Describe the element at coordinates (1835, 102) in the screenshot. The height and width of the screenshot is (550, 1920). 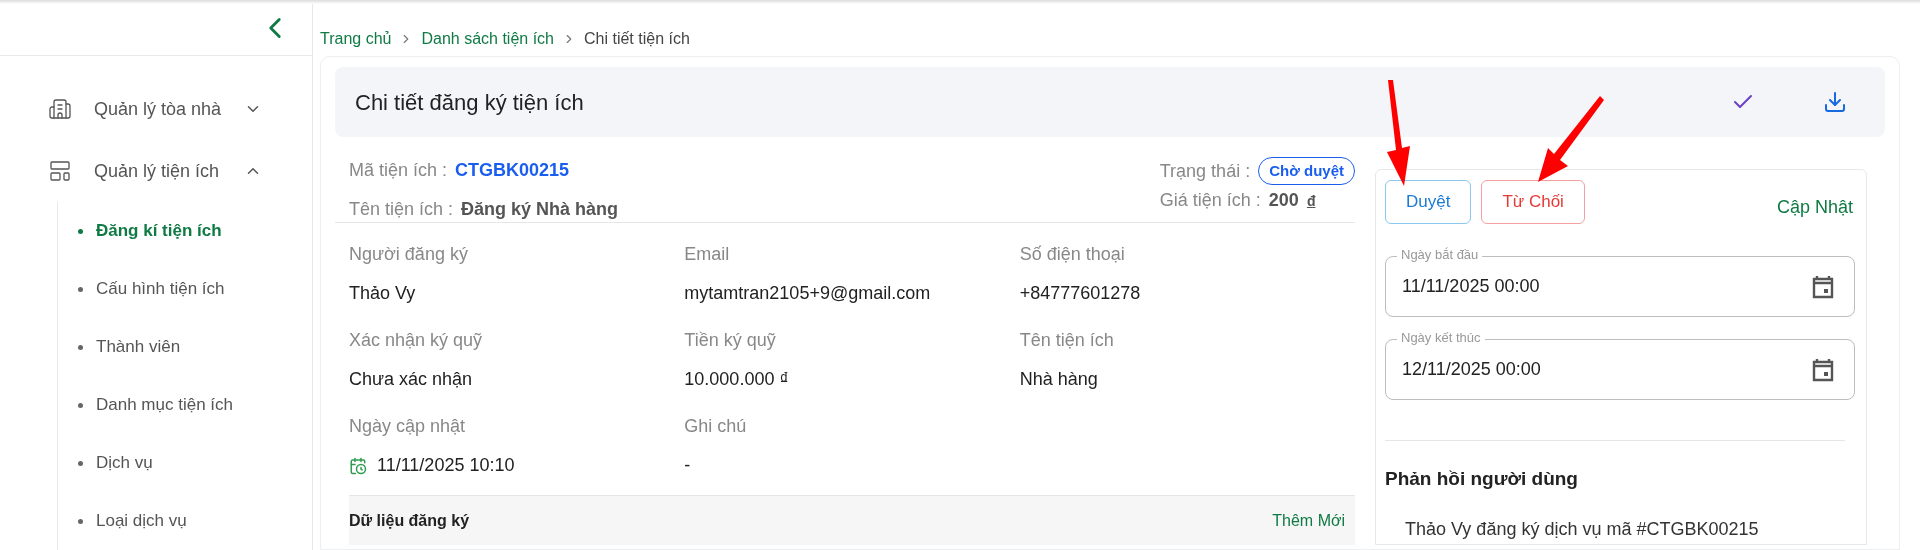
I see `download-button` at that location.